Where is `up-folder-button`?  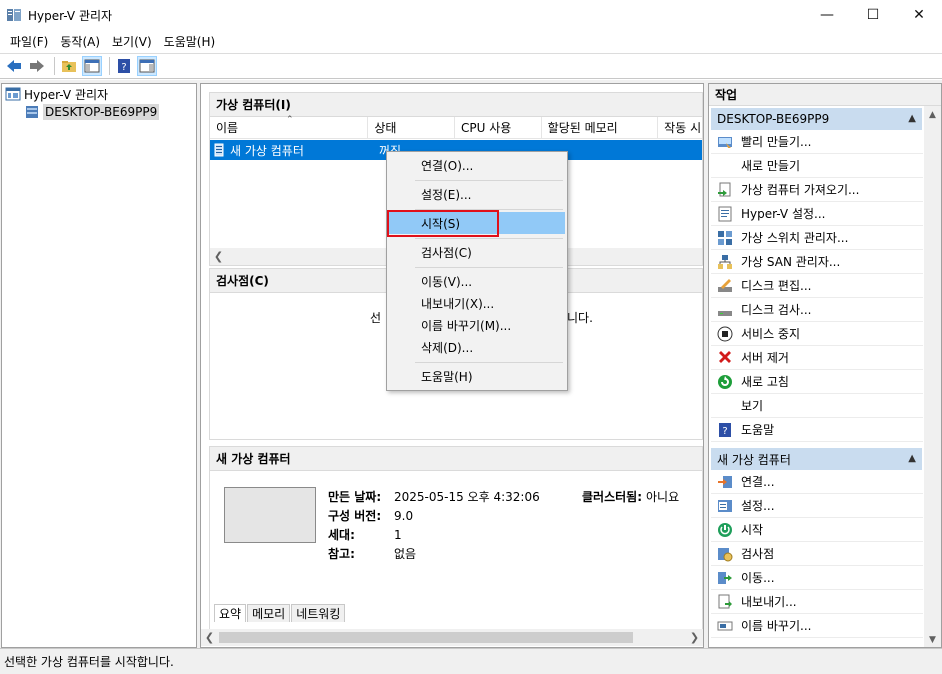 up-folder-button is located at coordinates (69, 66).